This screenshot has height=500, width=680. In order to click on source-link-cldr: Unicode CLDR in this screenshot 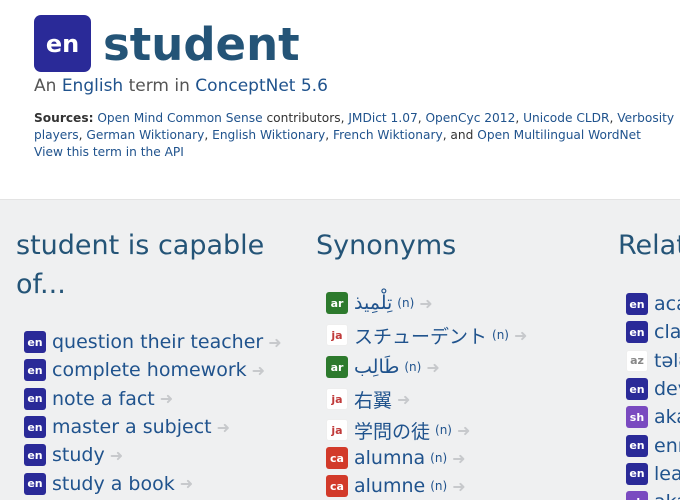, I will do `click(566, 118)`.